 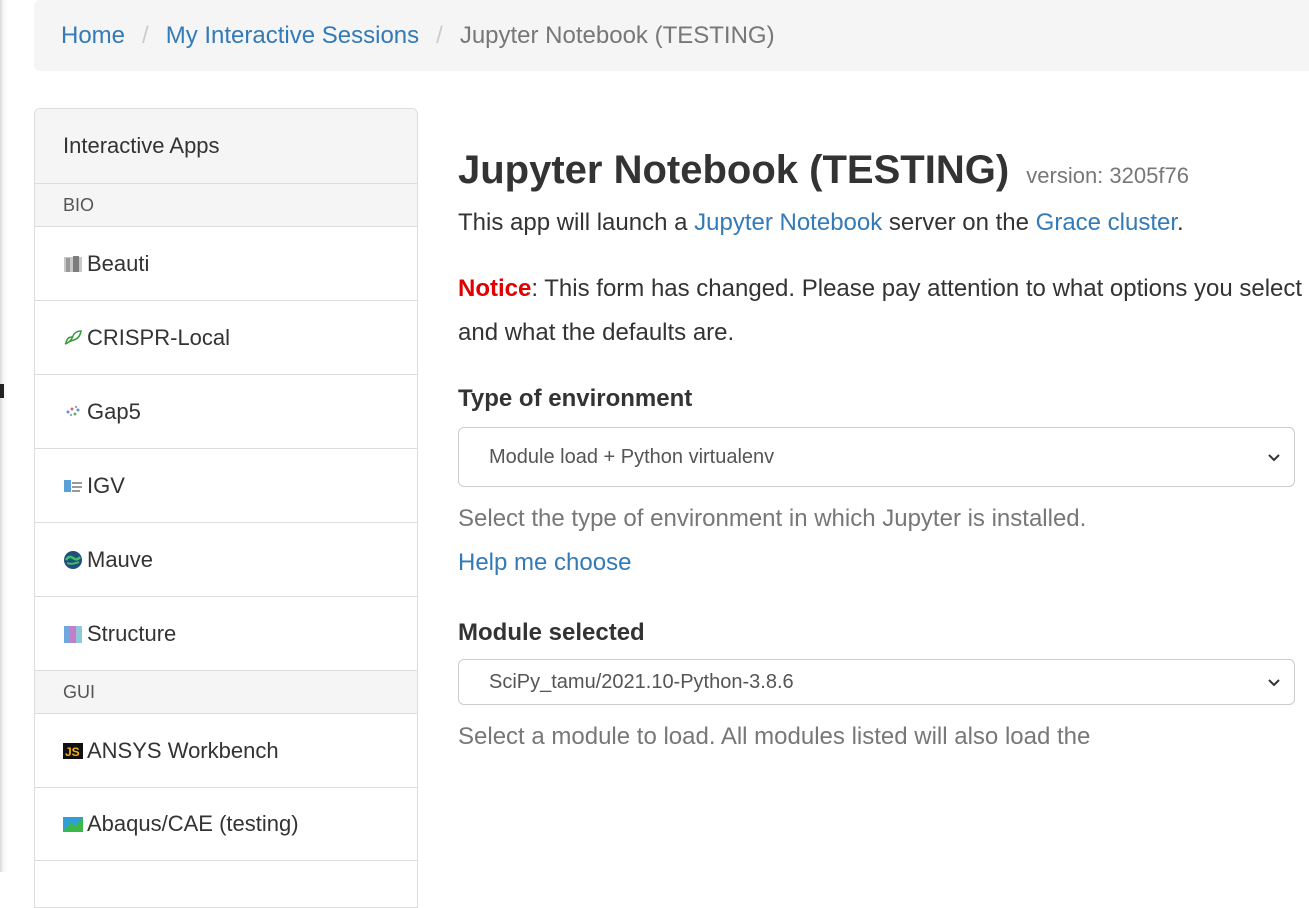 I want to click on environment-selected-value: Module load + Python virtualenv, so click(x=632, y=456).